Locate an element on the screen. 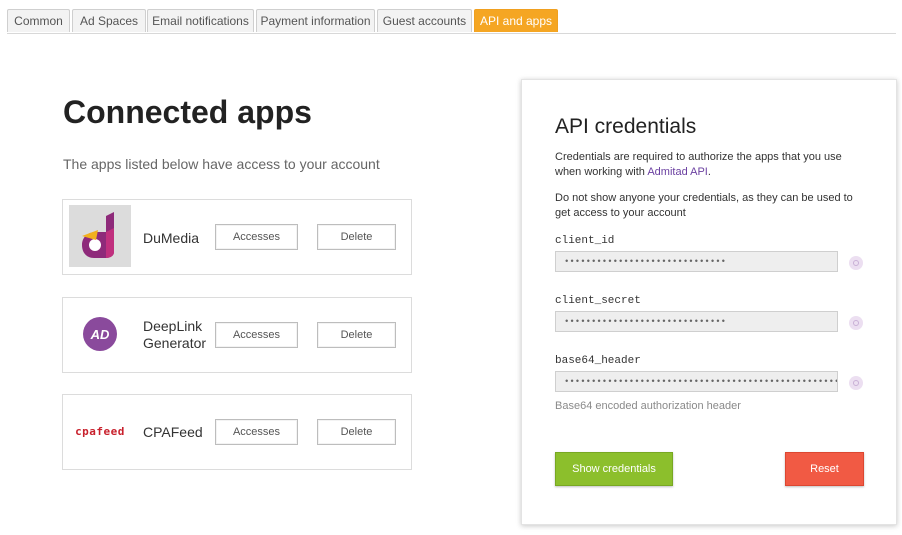 The image size is (902, 535). app-card-dumedia: DuMedia Accesses Delete is located at coordinates (237, 237).